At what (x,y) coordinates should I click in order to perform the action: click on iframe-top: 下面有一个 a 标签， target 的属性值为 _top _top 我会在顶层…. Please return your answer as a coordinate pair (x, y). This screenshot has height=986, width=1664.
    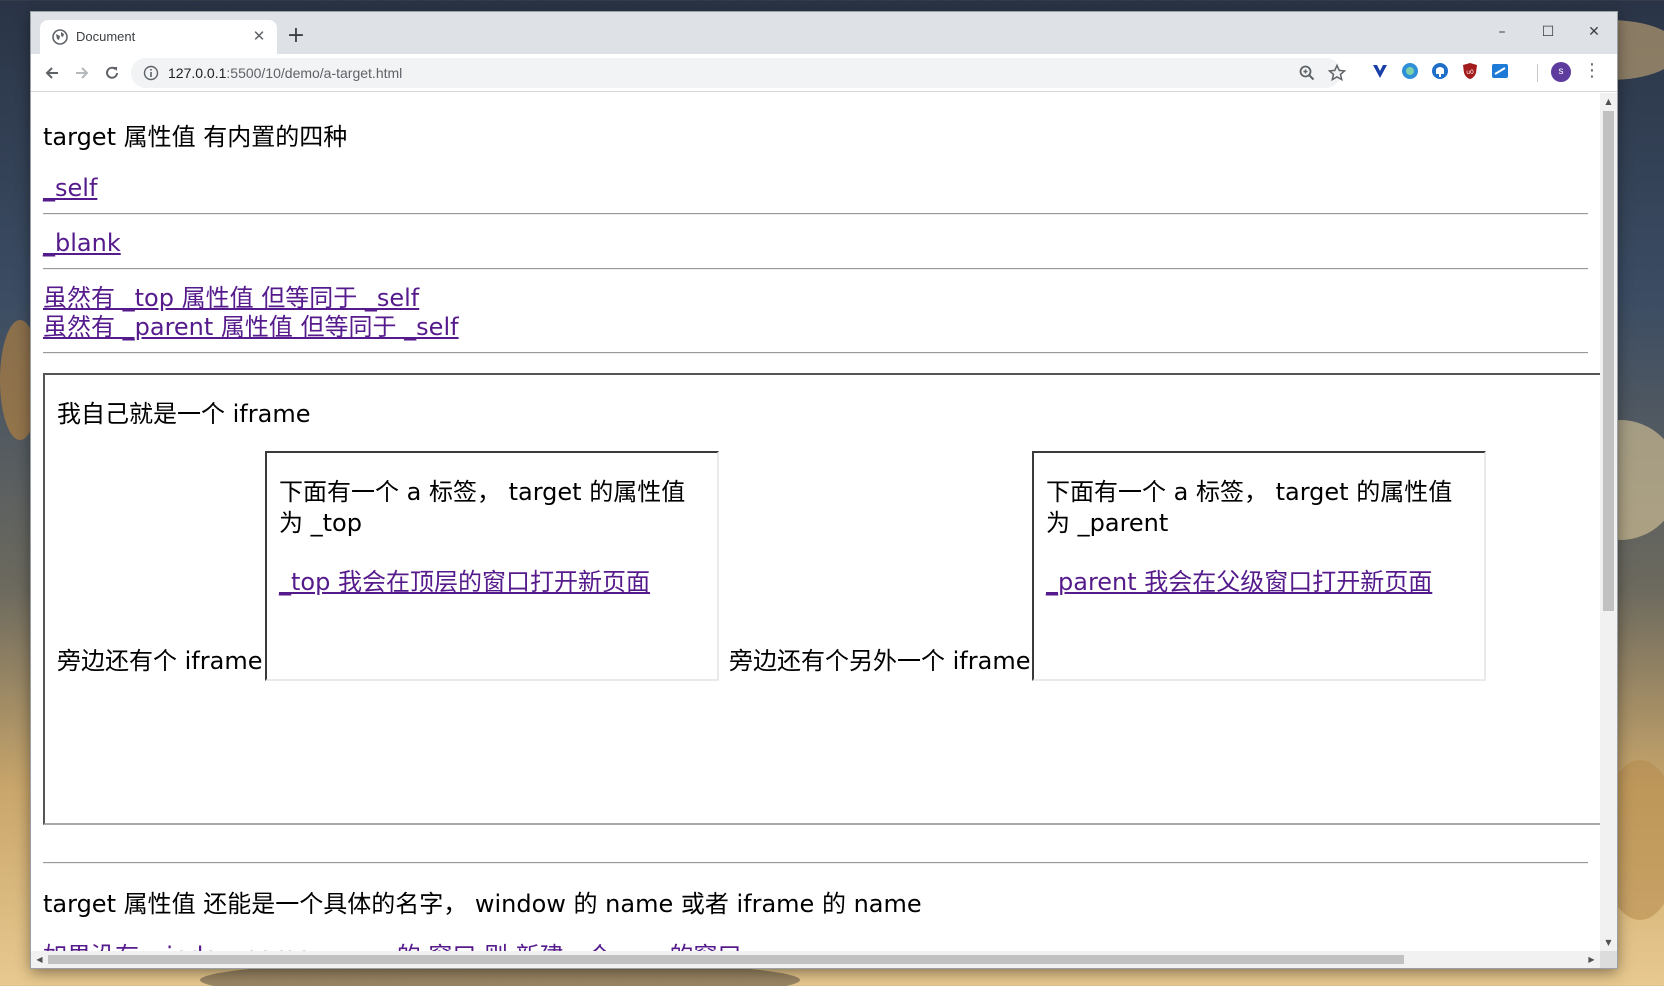
    Looking at the image, I should click on (492, 566).